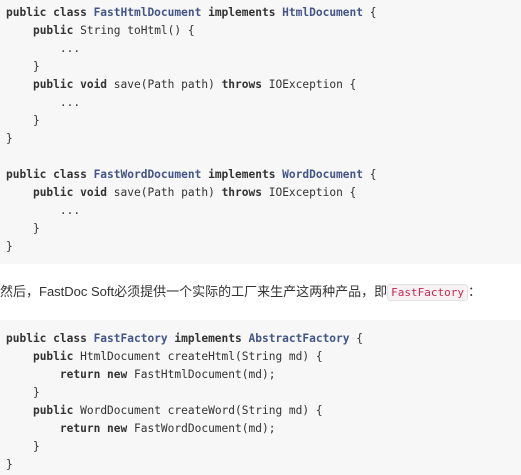 This screenshot has width=521, height=475. What do you see at coordinates (322, 12) in the screenshot?
I see `code-type-name: HtmlDocument` at bounding box center [322, 12].